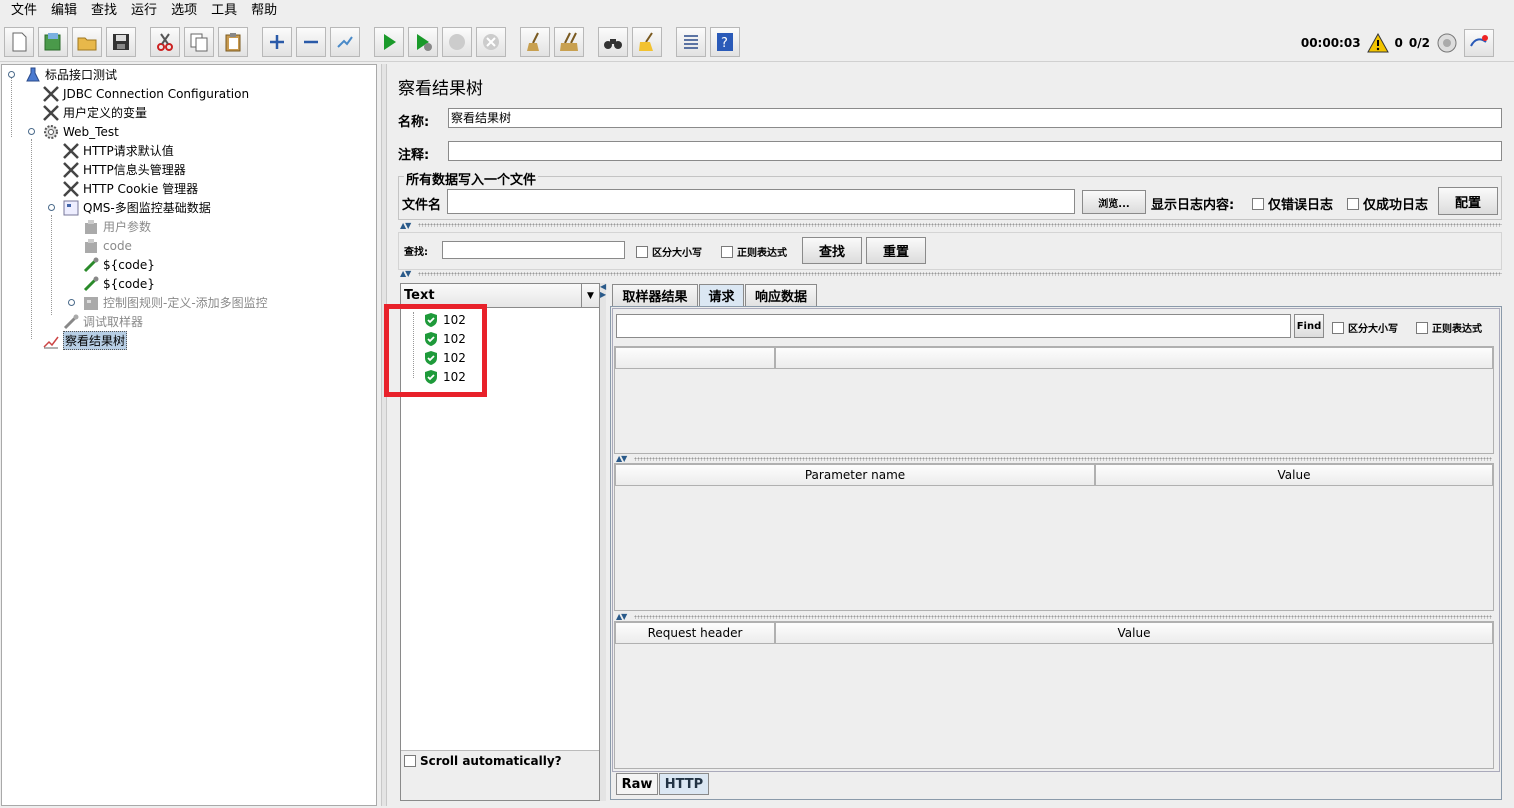 The image size is (1514, 808). I want to click on search-label: 查找:, so click(416, 252).